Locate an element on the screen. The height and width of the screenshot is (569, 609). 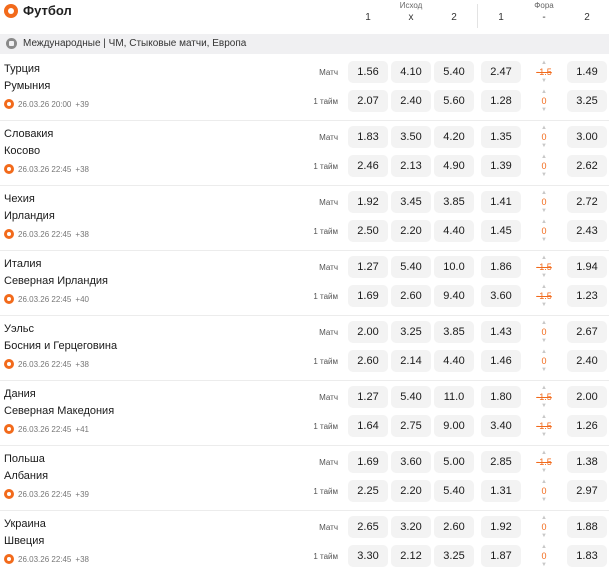
odd-button-h1: 1.92 is located at coordinates (501, 527).